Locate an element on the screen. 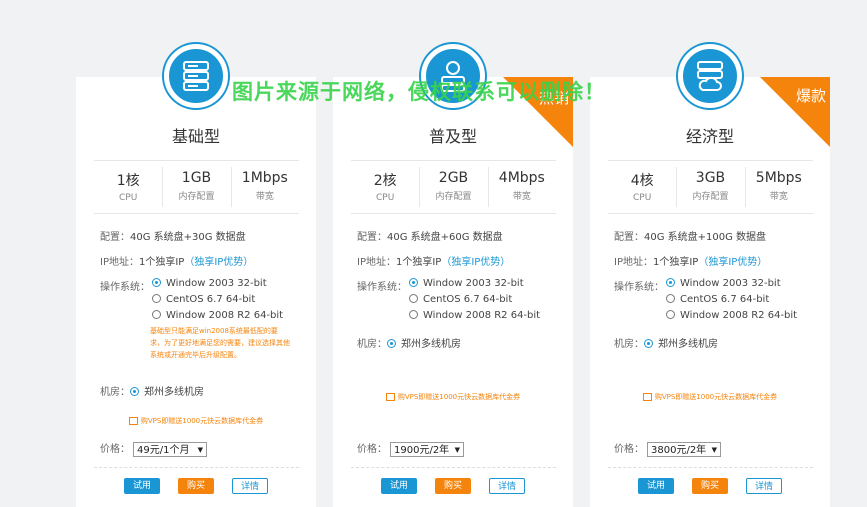 The height and width of the screenshot is (507, 867). price-select: 3800元/2年 ▼ is located at coordinates (684, 449).